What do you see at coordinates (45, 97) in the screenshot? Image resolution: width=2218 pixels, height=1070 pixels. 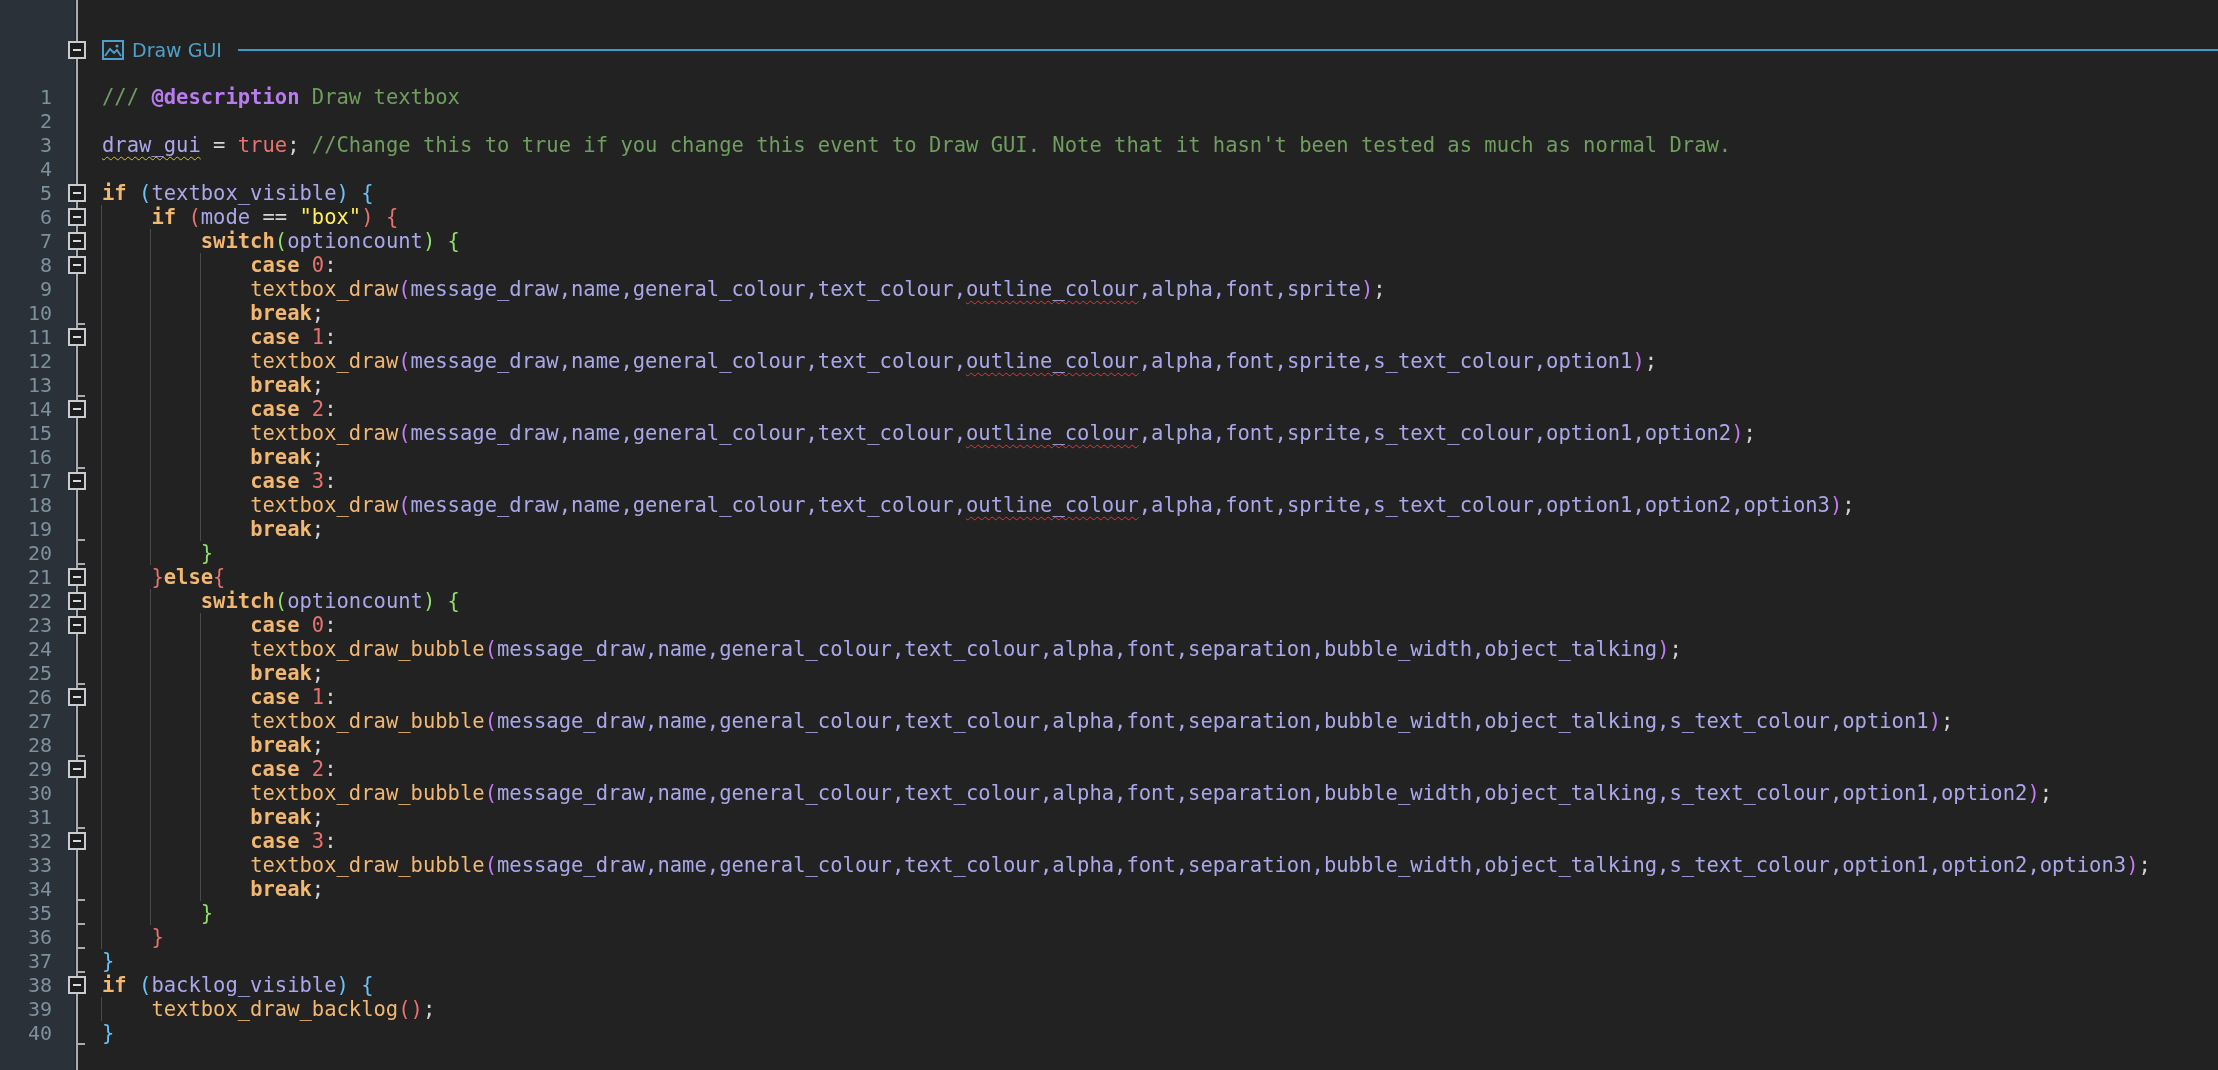 I see `line-number: 1` at bounding box center [45, 97].